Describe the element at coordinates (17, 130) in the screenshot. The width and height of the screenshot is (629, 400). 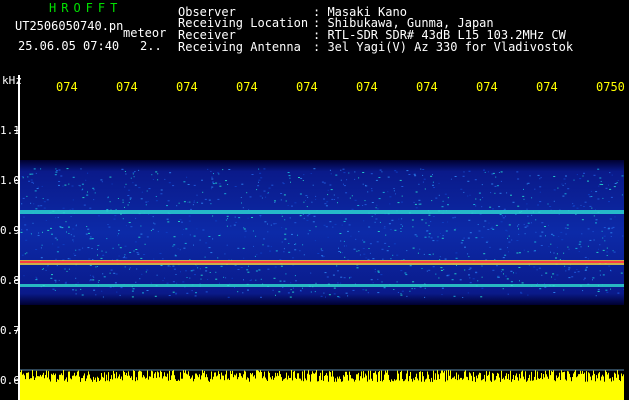
I see `y-tick-mark` at that location.